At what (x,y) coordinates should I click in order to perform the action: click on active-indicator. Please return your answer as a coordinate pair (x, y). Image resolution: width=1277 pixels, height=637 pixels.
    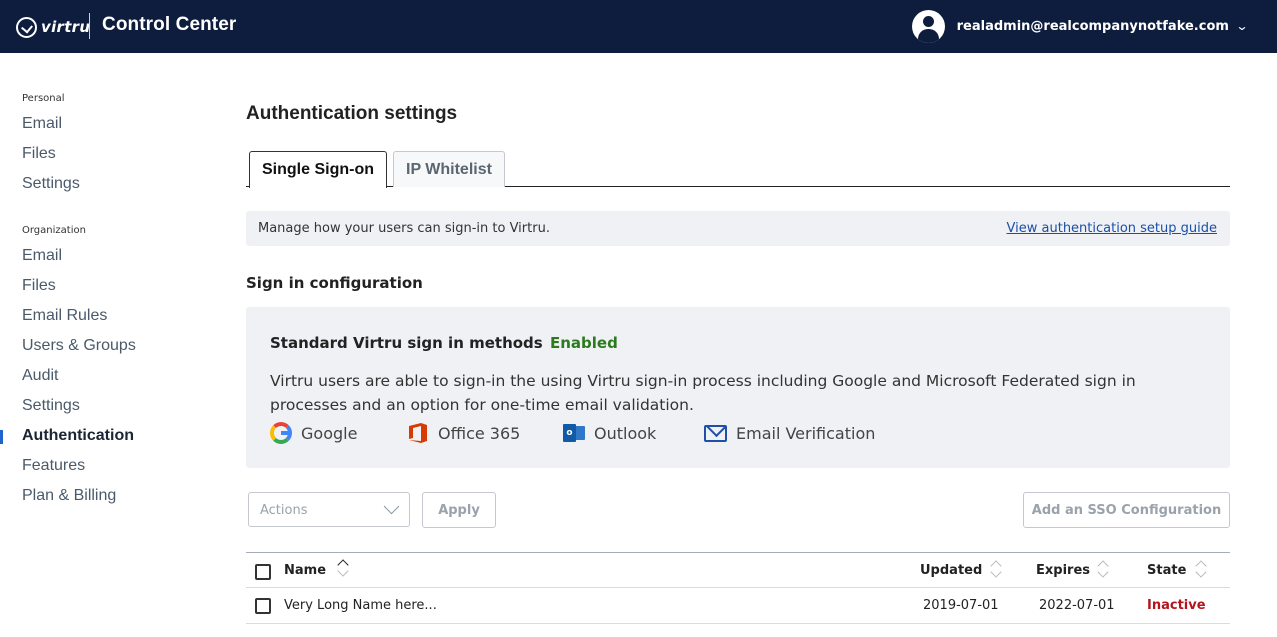
    Looking at the image, I should click on (1, 437).